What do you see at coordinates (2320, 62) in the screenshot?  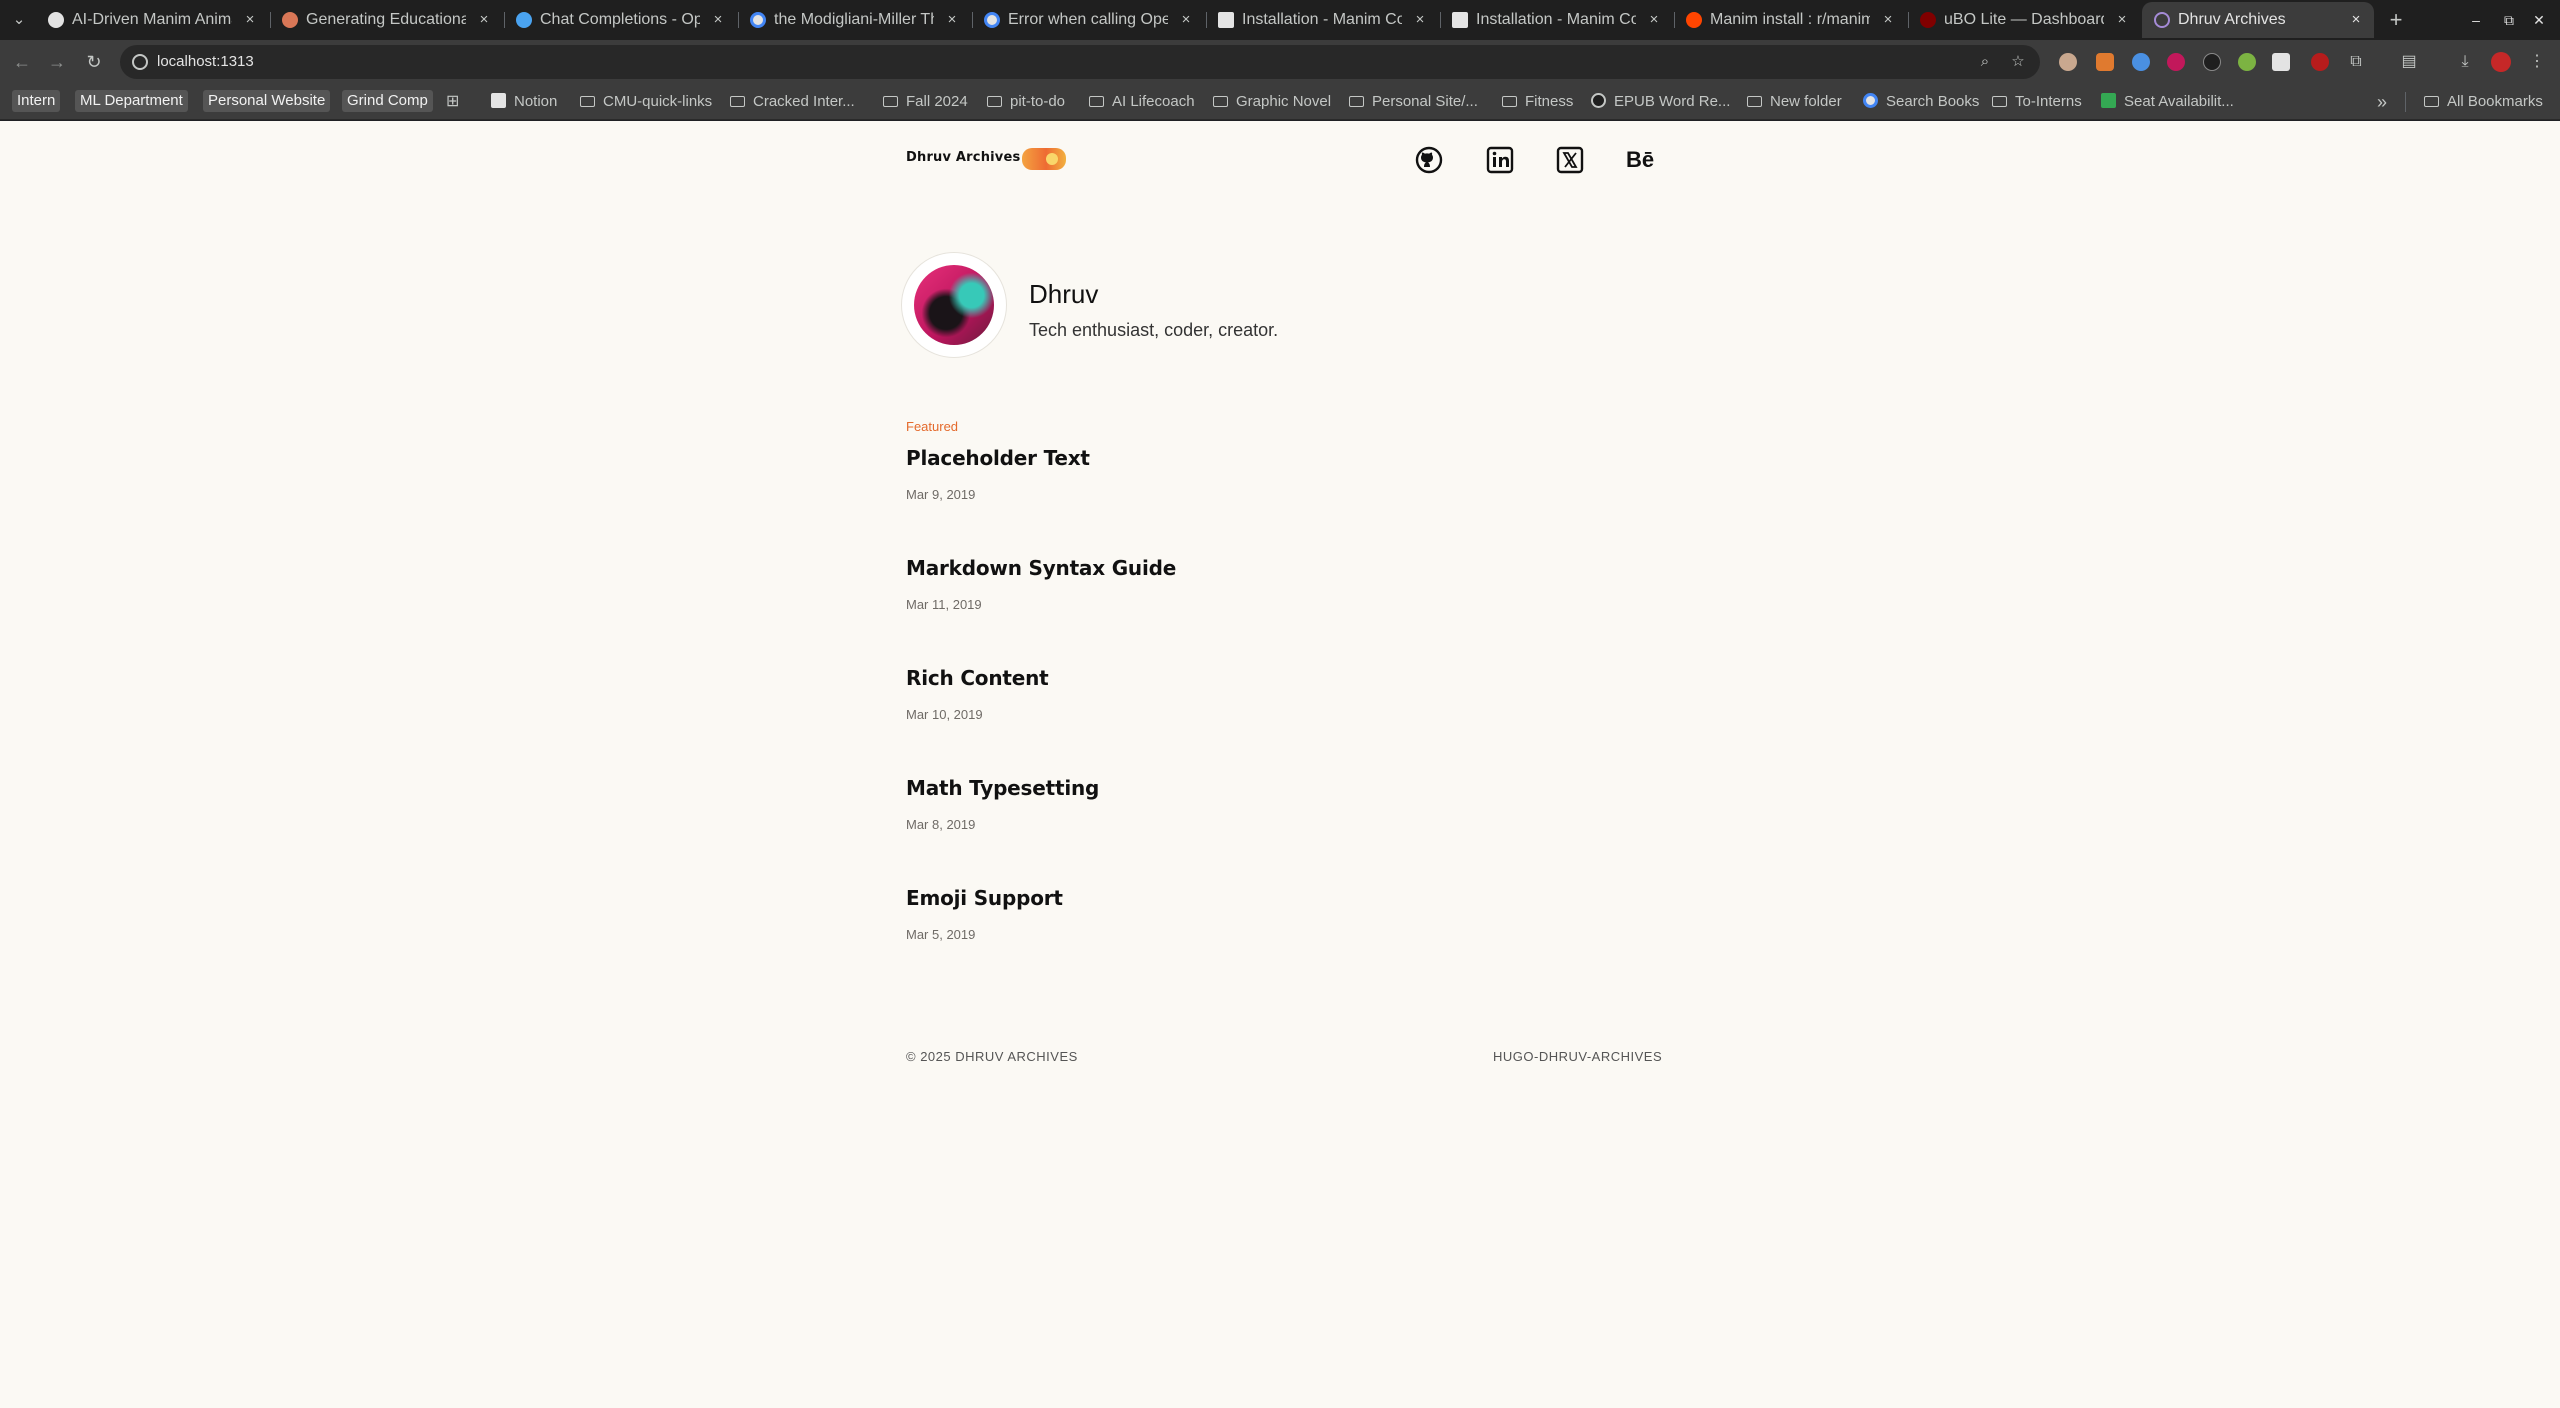 I see `ublock-extension-icon` at bounding box center [2320, 62].